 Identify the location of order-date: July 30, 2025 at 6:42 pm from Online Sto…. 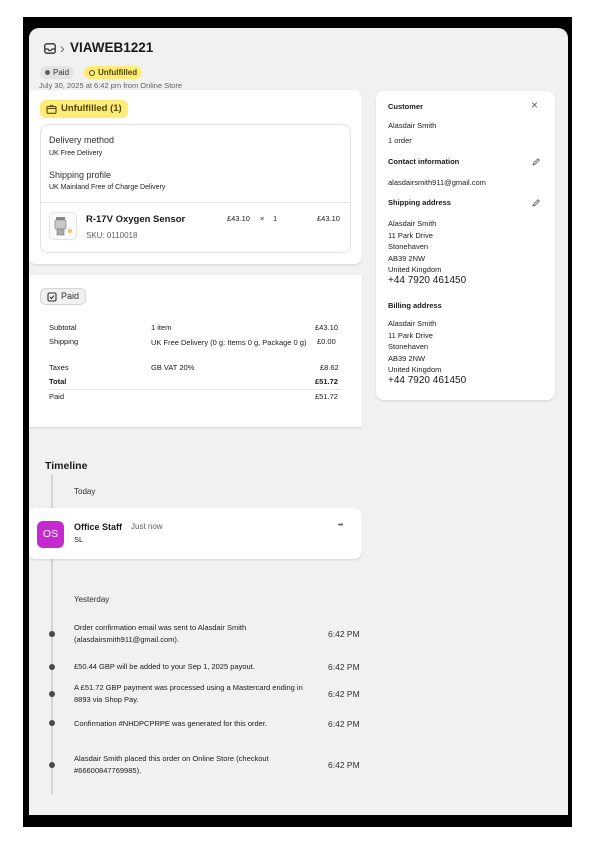
(110, 85).